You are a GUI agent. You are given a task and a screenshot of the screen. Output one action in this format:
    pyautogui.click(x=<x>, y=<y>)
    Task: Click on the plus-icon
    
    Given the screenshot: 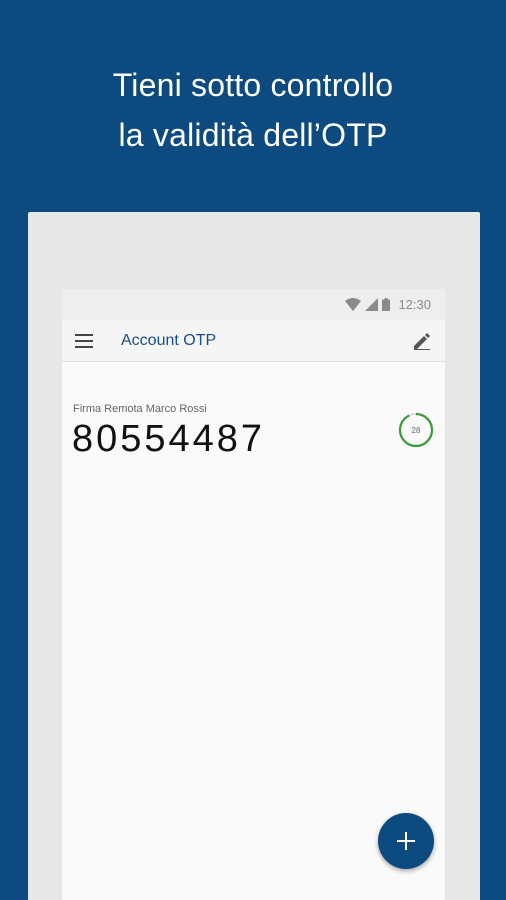 What is the action you would take?
    pyautogui.click(x=406, y=841)
    